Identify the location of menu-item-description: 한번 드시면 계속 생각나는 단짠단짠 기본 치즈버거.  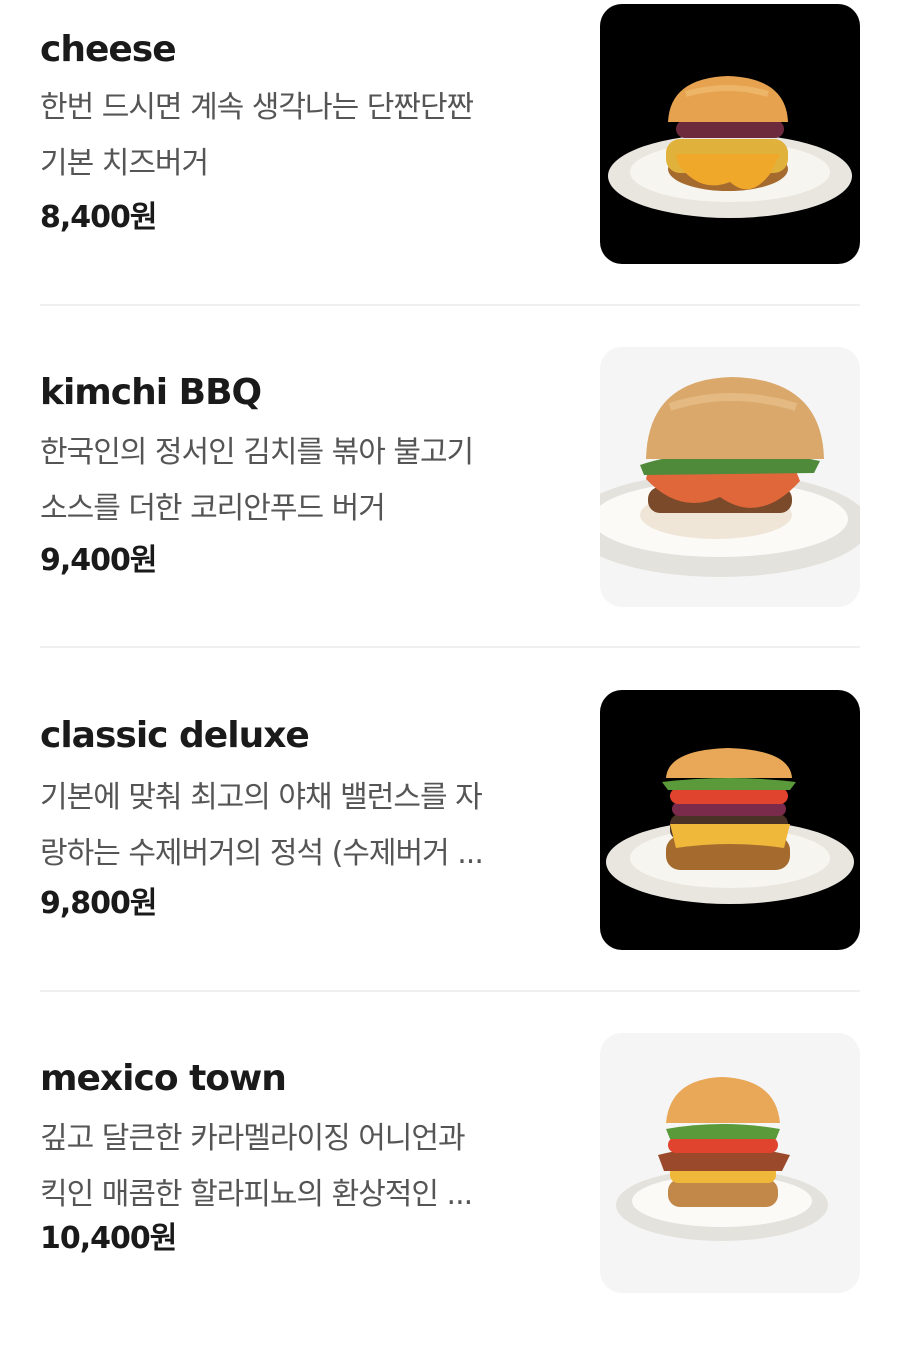
(300, 136).